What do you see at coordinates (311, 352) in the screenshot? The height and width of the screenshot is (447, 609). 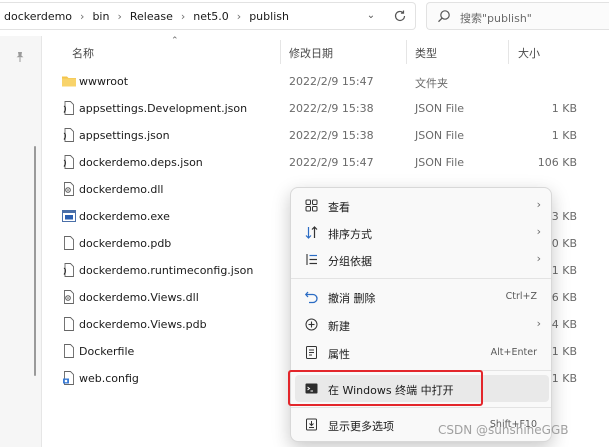 I see `properties-icon` at bounding box center [311, 352].